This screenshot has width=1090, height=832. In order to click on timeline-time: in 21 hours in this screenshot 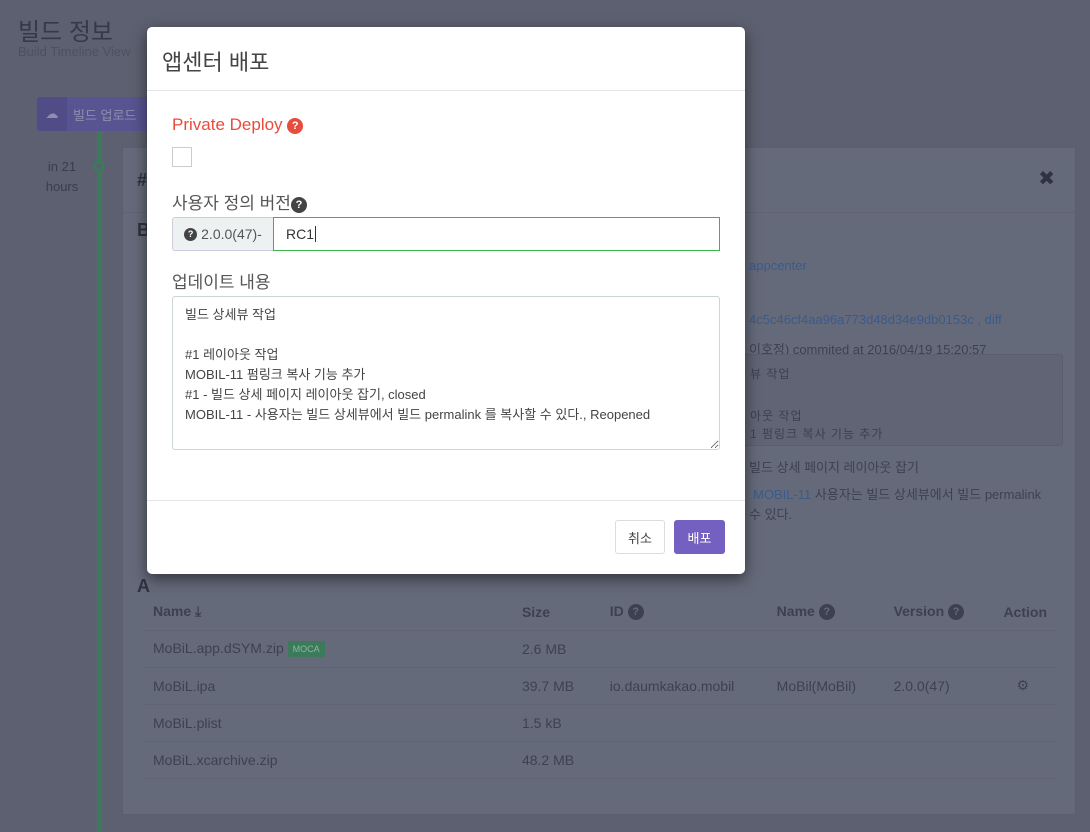, I will do `click(62, 176)`.